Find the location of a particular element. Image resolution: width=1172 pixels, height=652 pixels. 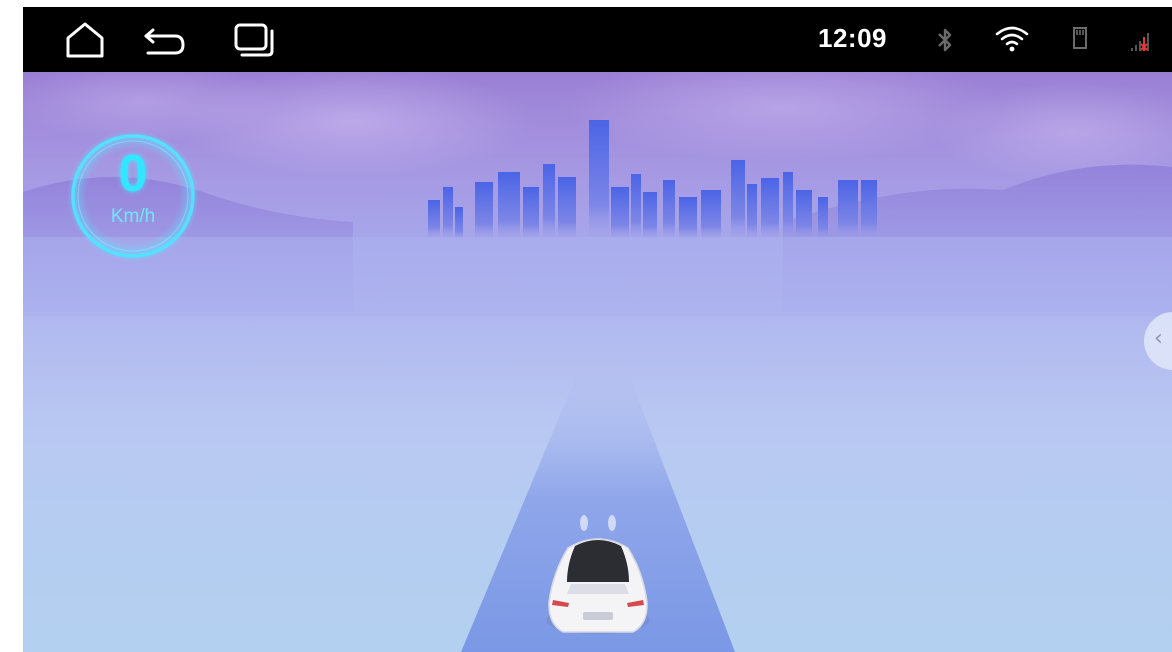

status-bar: 12:09 is located at coordinates (597, 39).